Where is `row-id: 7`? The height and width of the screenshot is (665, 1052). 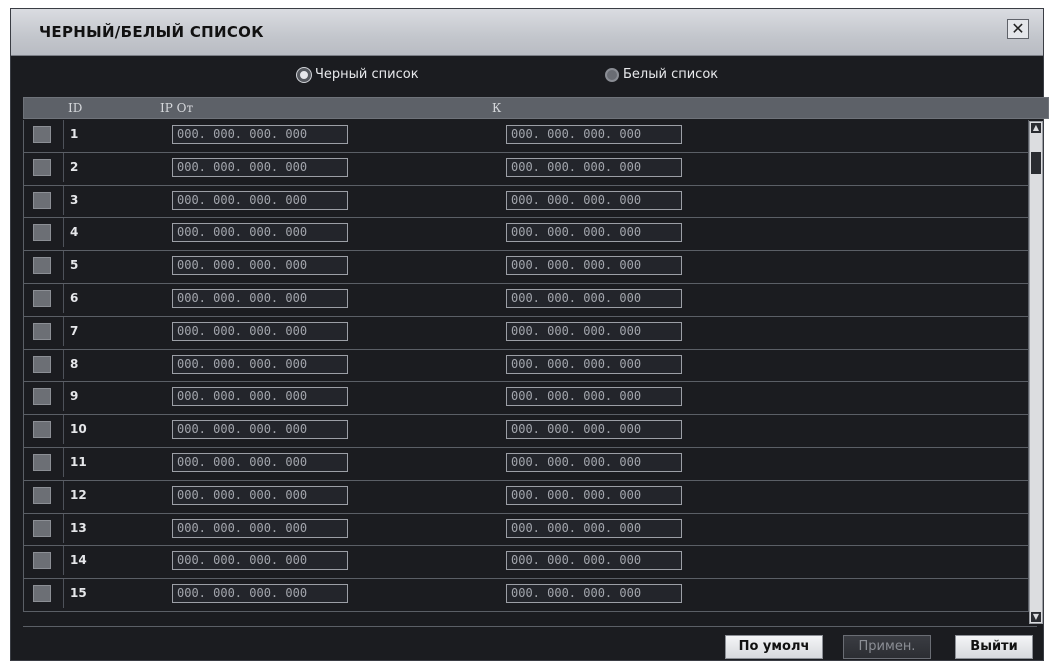
row-id: 7 is located at coordinates (74, 331).